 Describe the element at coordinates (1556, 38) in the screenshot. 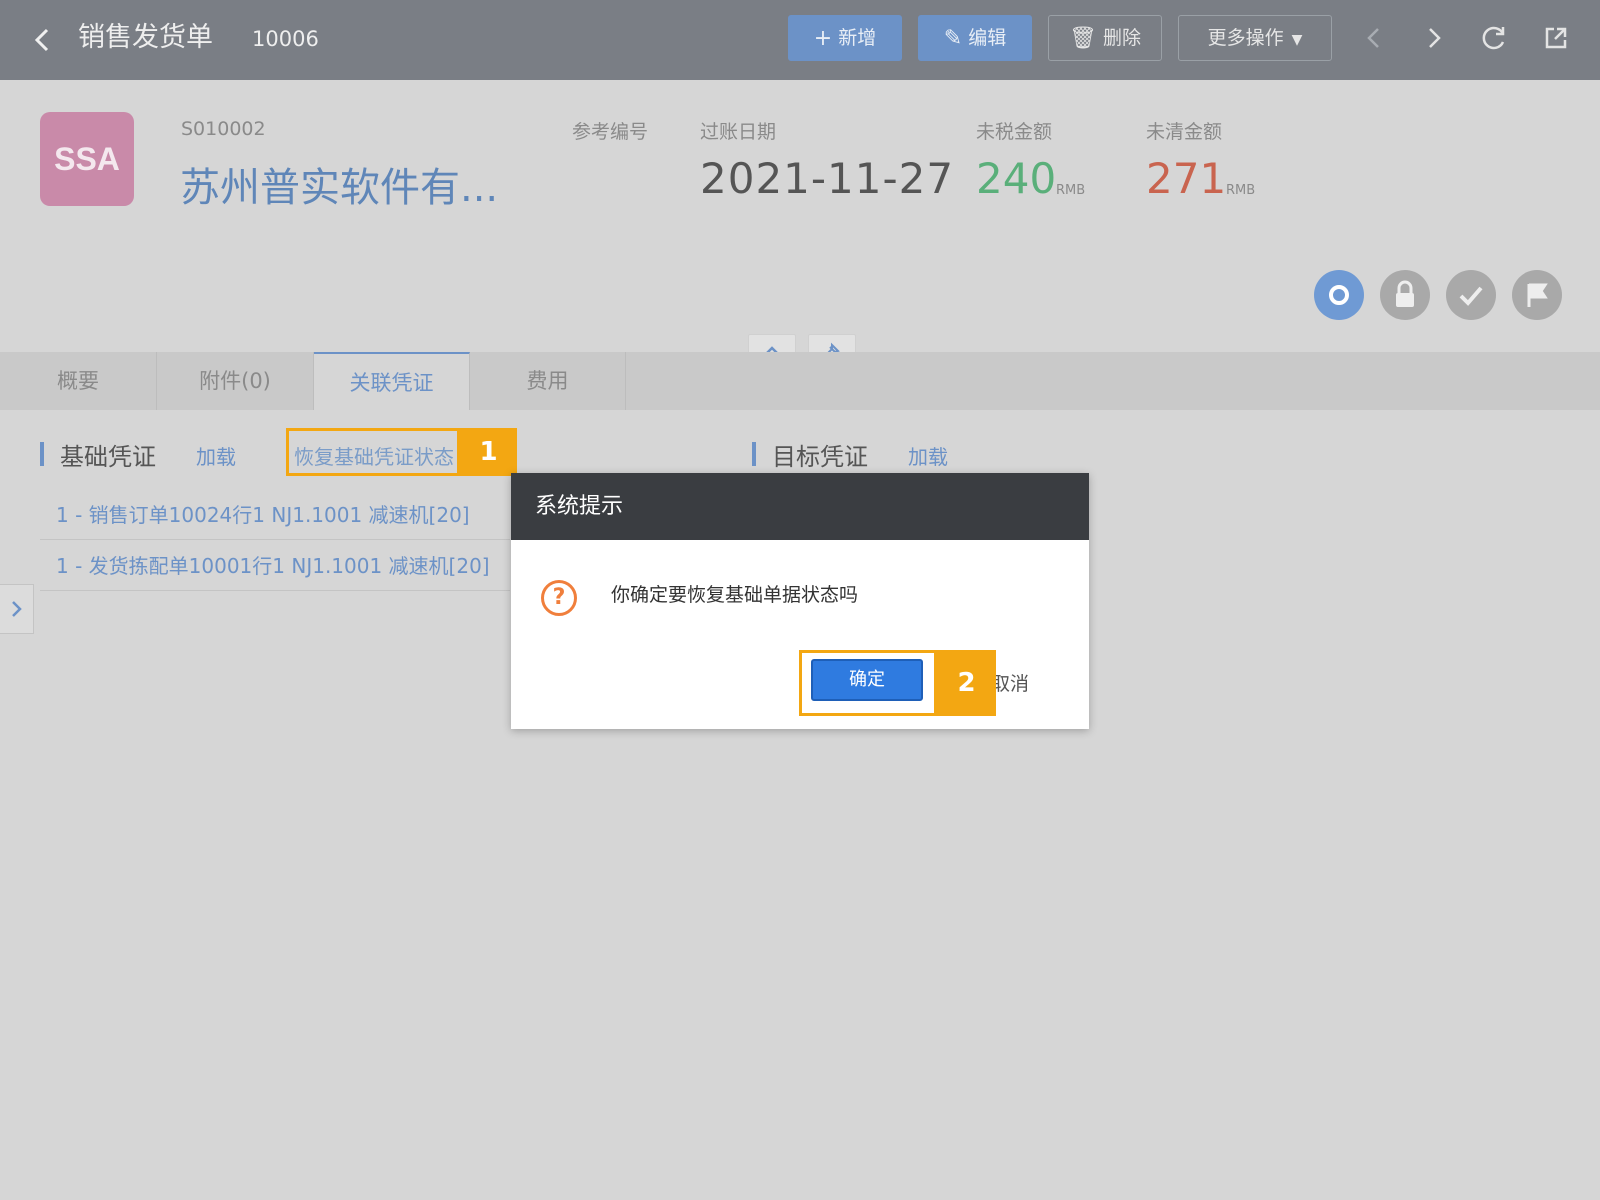

I see `share-icon` at that location.